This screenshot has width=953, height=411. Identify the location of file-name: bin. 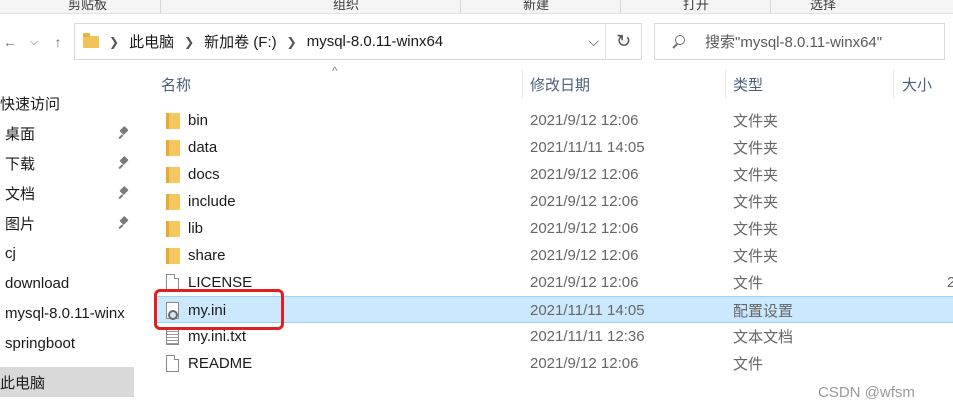
(198, 120).